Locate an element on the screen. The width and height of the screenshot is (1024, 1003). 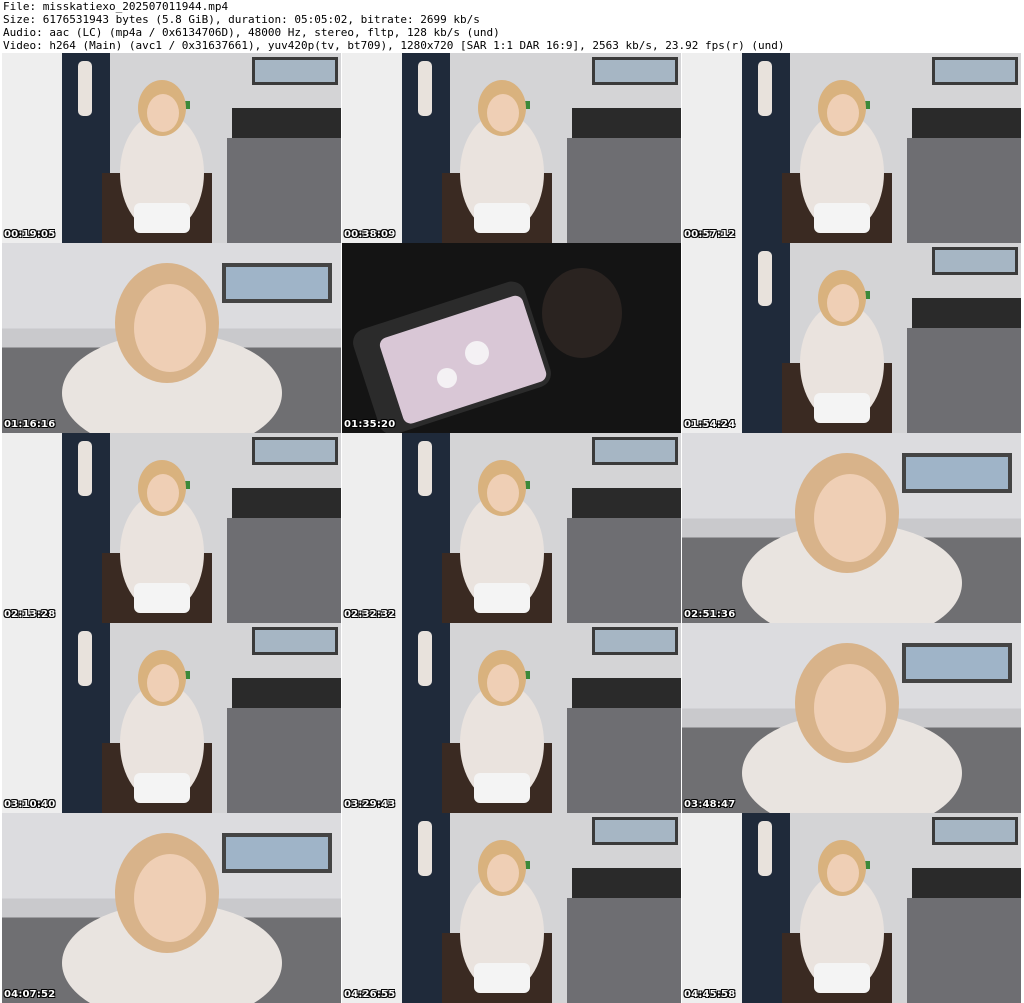
thumbnail-timestamp: 00:19:05 is located at coordinates (30, 234).